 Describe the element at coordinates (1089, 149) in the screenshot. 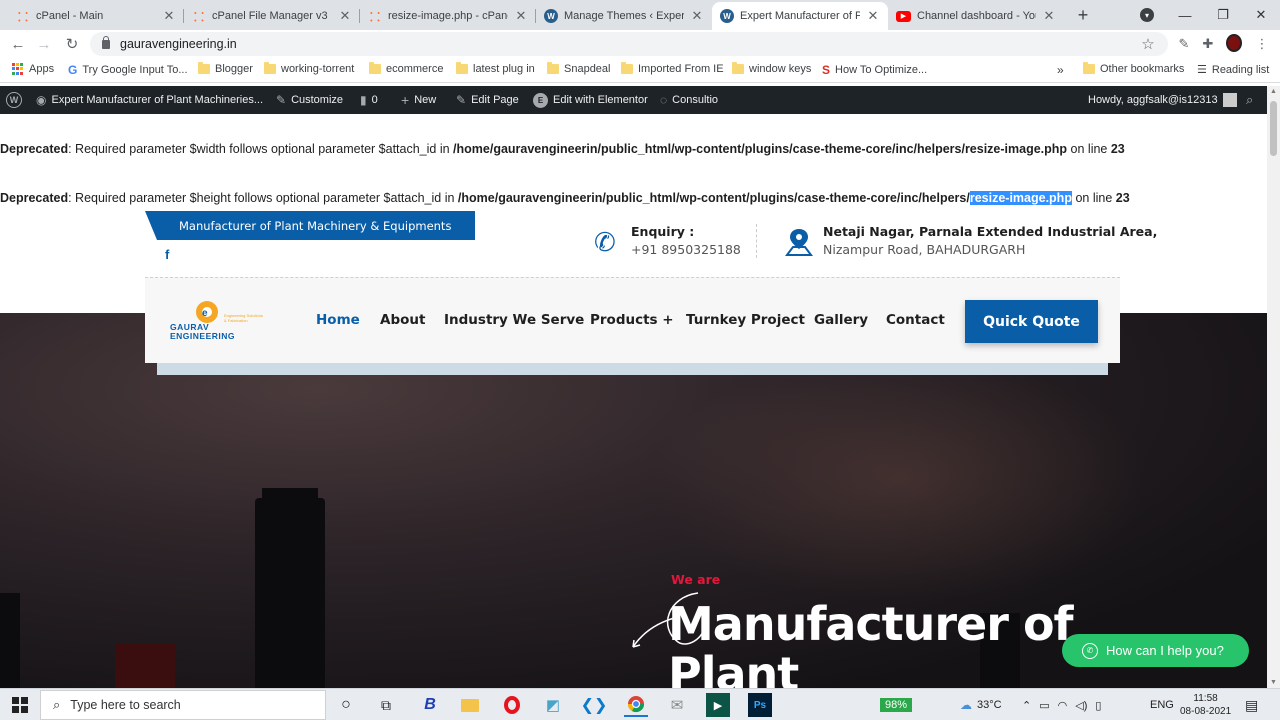

I see `notice-online: on line` at that location.